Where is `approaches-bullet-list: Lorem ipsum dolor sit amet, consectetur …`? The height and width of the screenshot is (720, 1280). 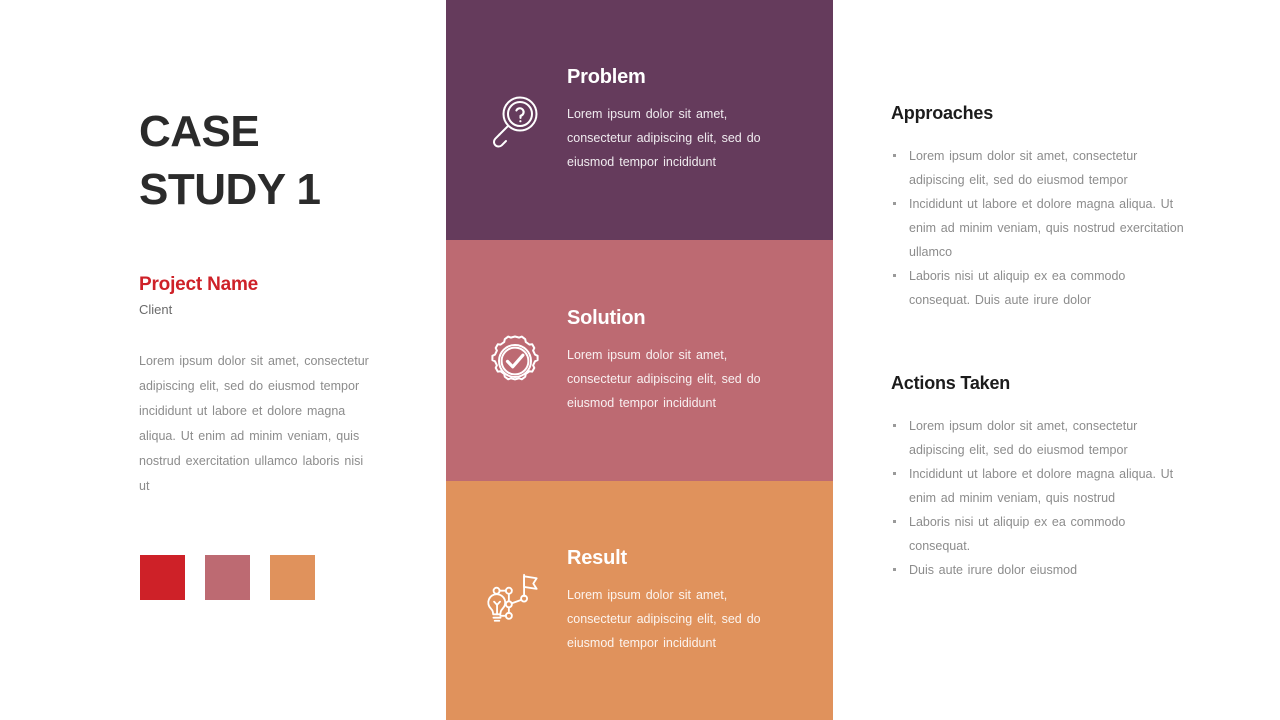 approaches-bullet-list: Lorem ipsum dolor sit amet, consectetur … is located at coordinates (1041, 228).